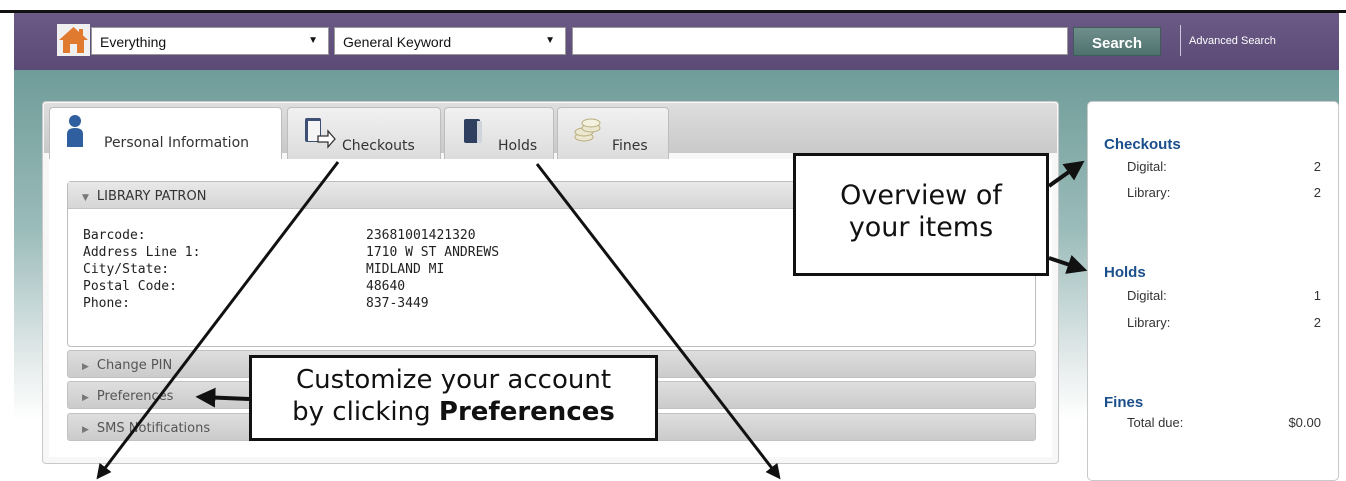 This screenshot has width=1346, height=481. I want to click on arrow-to-holds-summary, so click(1068, 264).